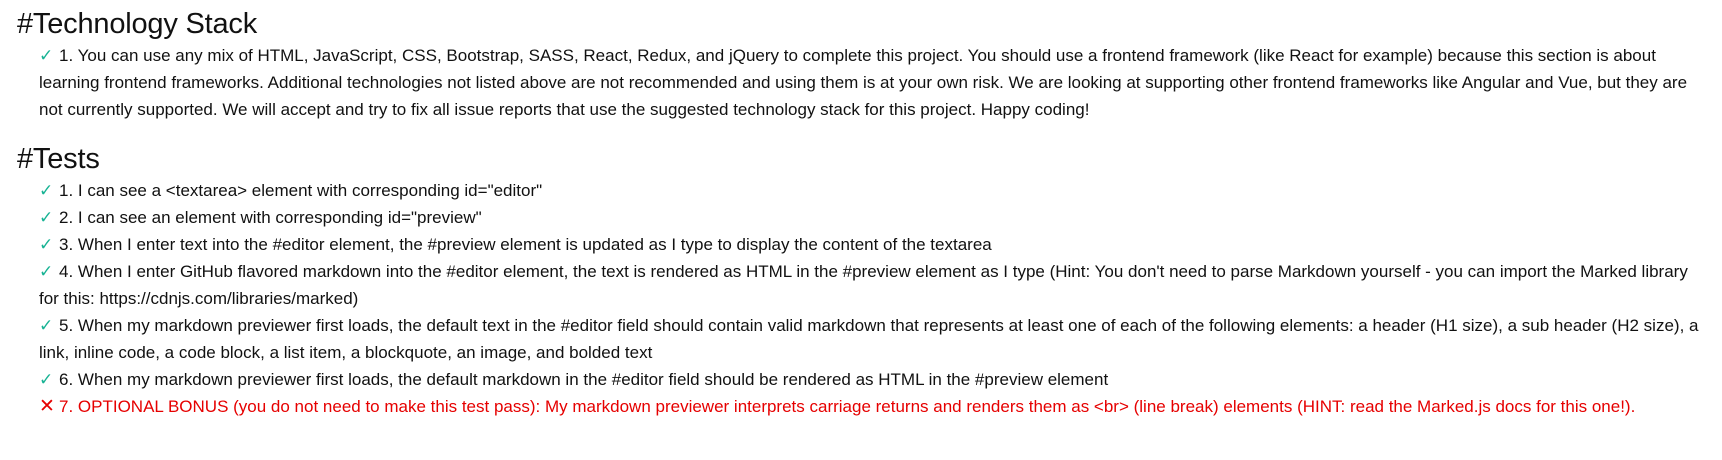 Image resolution: width=1722 pixels, height=460 pixels. Describe the element at coordinates (137, 24) in the screenshot. I see `section-title-technology-stack: #Technology Stack` at that location.